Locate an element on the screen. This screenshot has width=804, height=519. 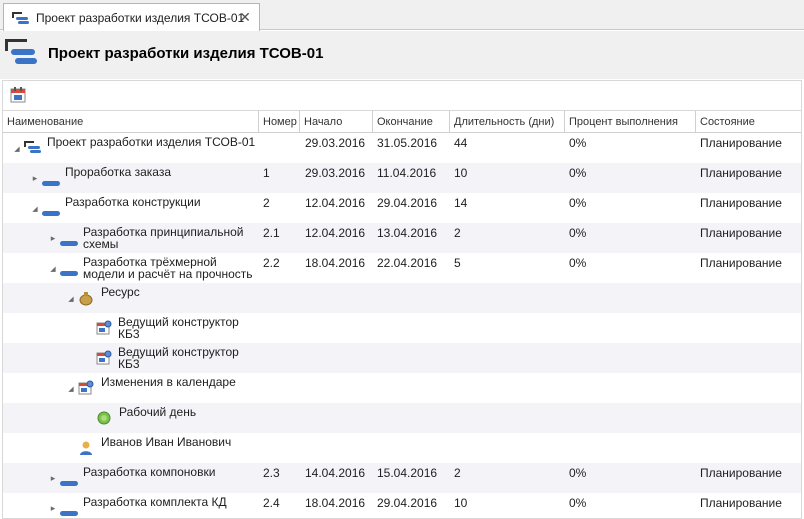
cell-name: Разработка комплекта КД is located at coordinates (155, 502).